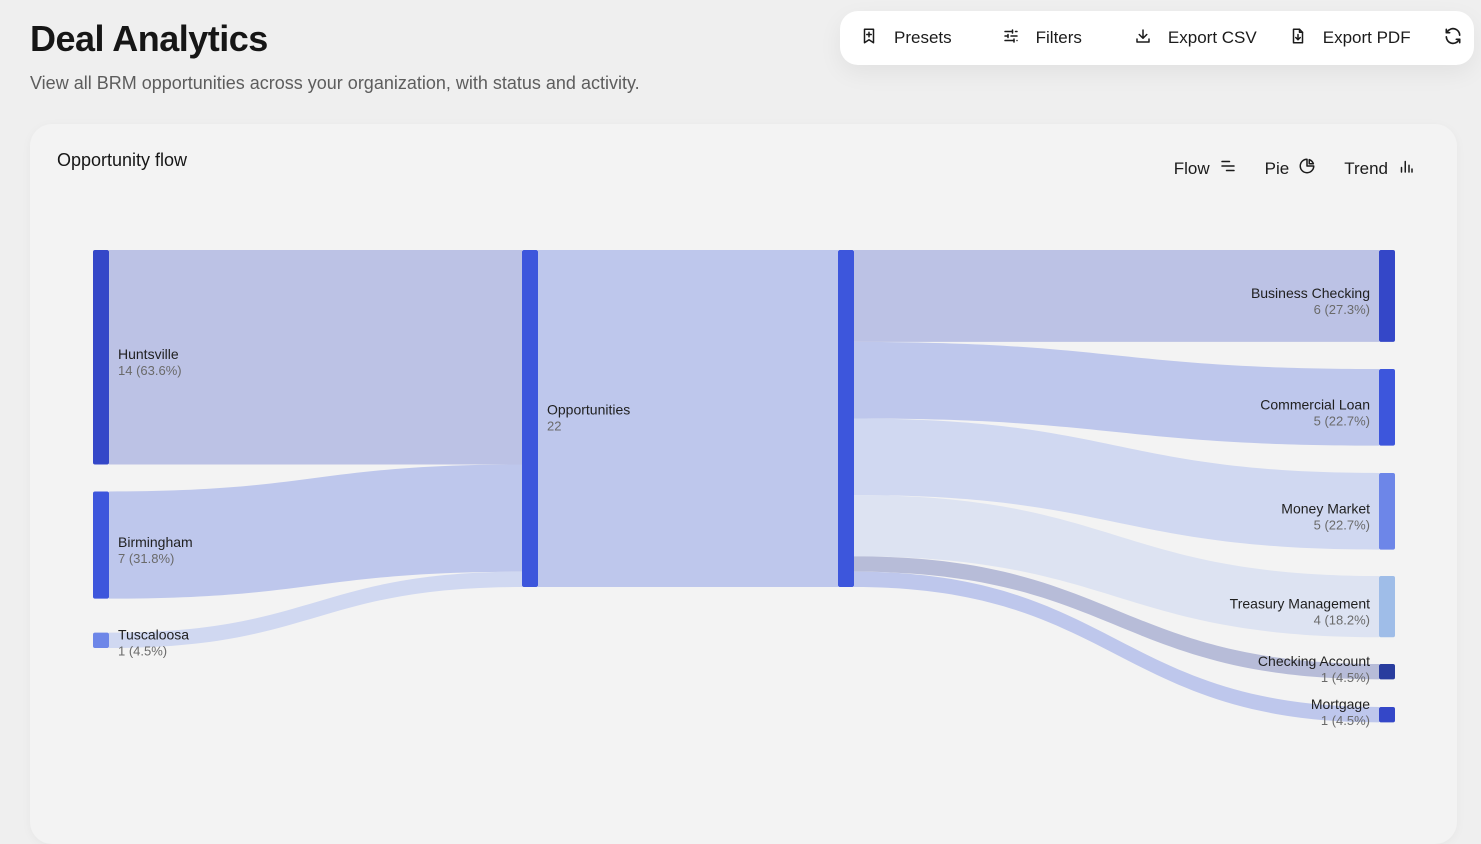 Image resolution: width=1481 pixels, height=844 pixels. What do you see at coordinates (101, 545) in the screenshot?
I see `node-birmingham` at bounding box center [101, 545].